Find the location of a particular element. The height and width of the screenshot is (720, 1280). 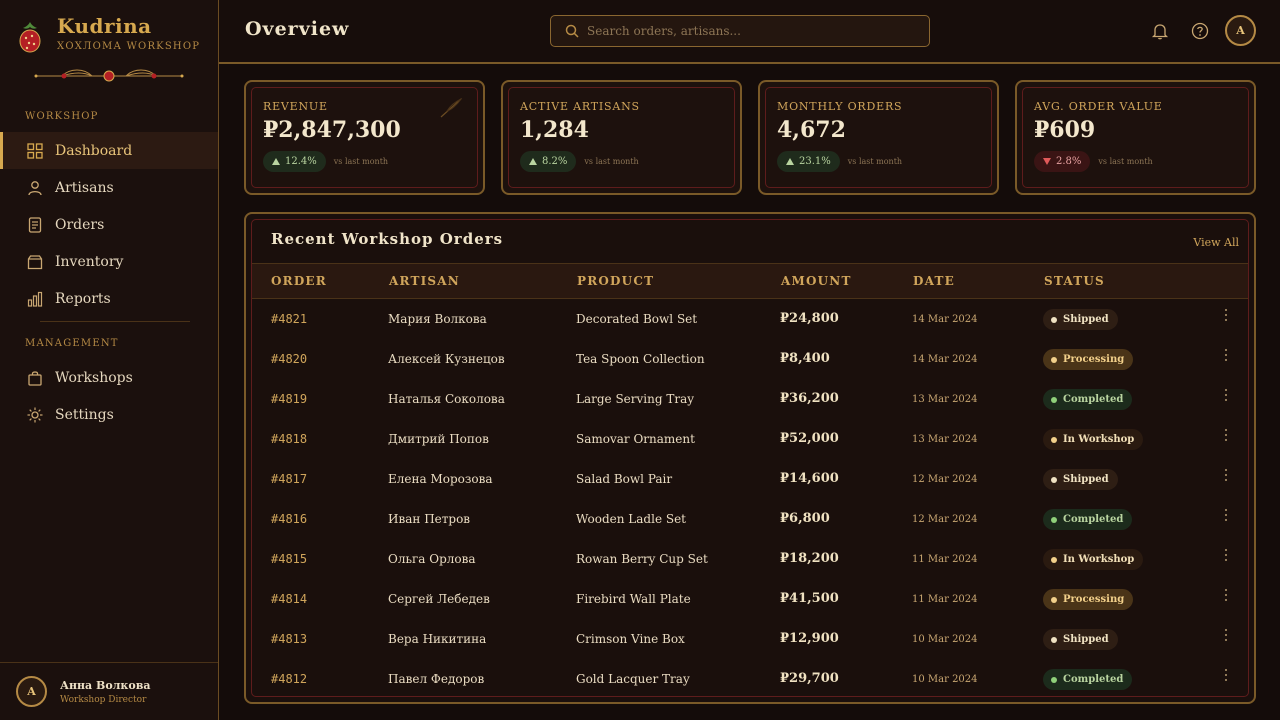

order-id: #4820 is located at coordinates (289, 359).